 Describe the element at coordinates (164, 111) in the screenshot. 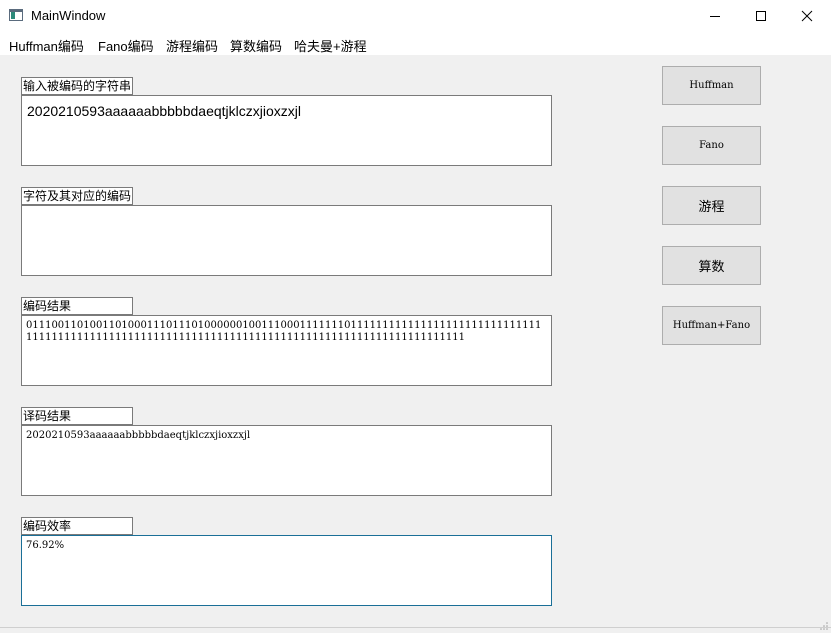

I see `input-string-value: 2020210593aaaaaabbbbbdaeqtjklczxjioxzxjl` at that location.